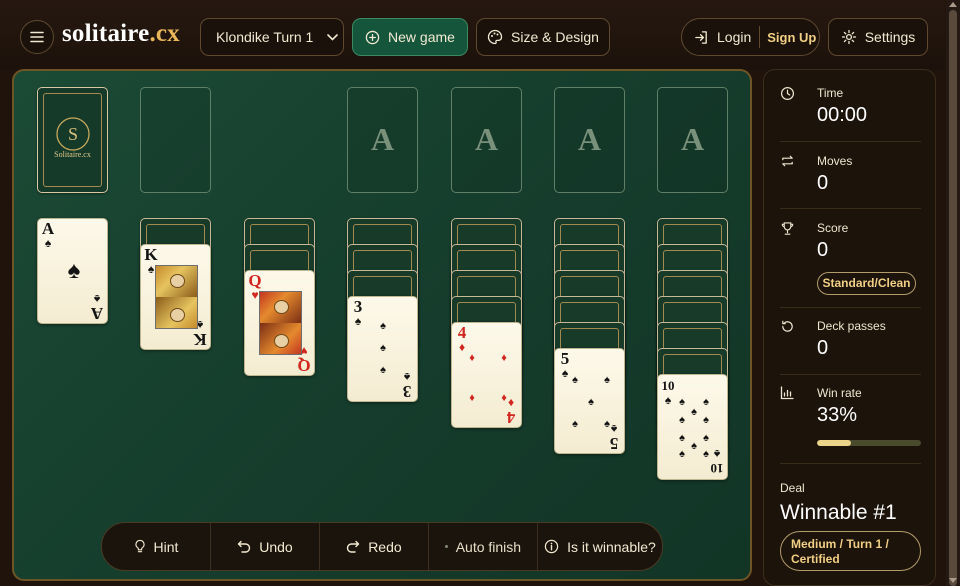  What do you see at coordinates (495, 37) in the screenshot?
I see `palette-icon` at bounding box center [495, 37].